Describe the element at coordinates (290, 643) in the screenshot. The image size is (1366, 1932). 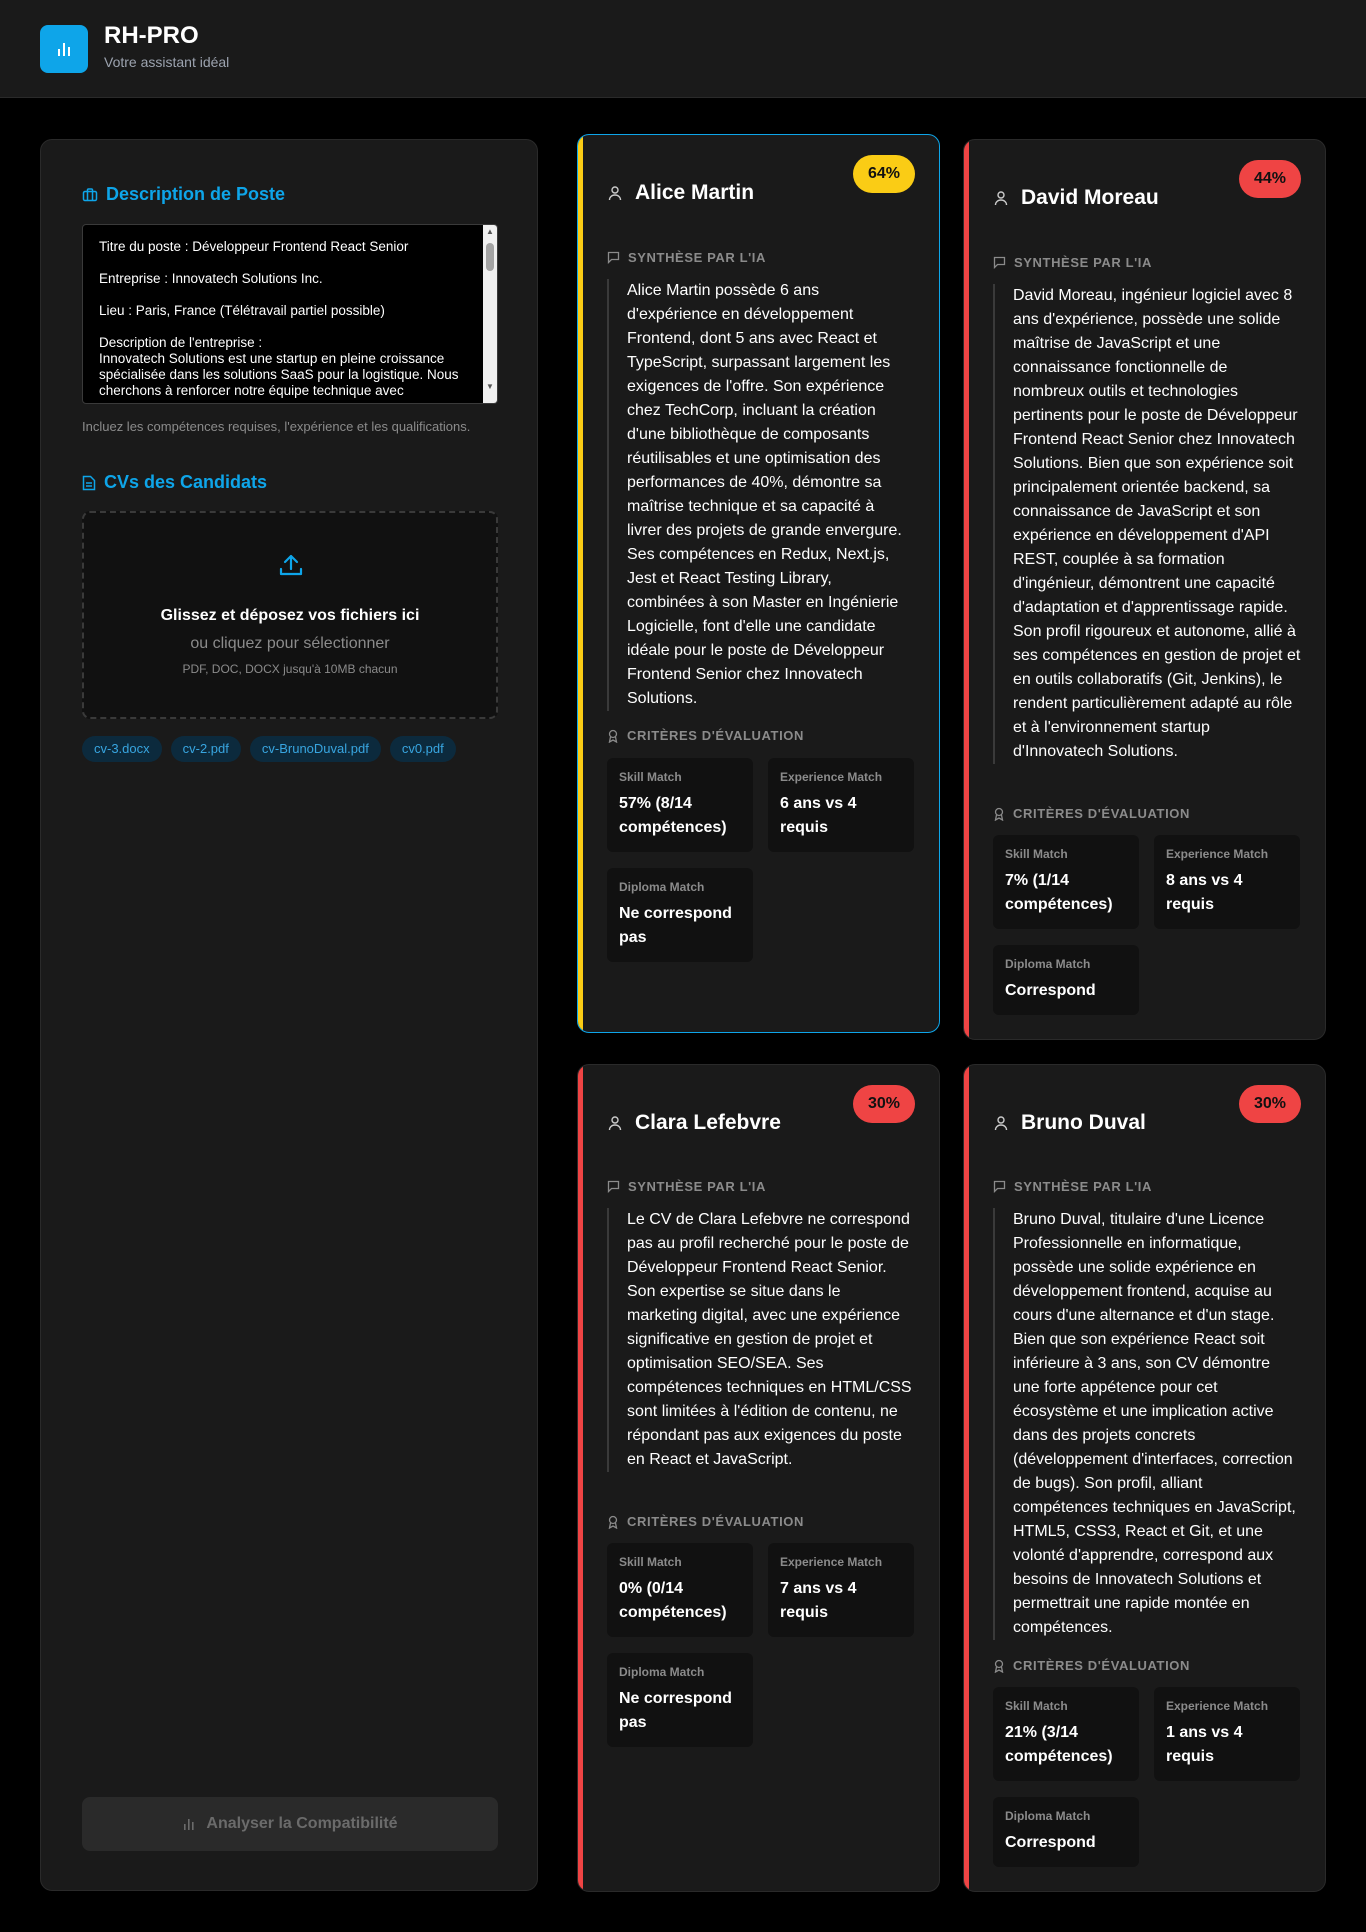
I see `drop-zone-subtitle: ou cliquez pour sélectionner` at that location.